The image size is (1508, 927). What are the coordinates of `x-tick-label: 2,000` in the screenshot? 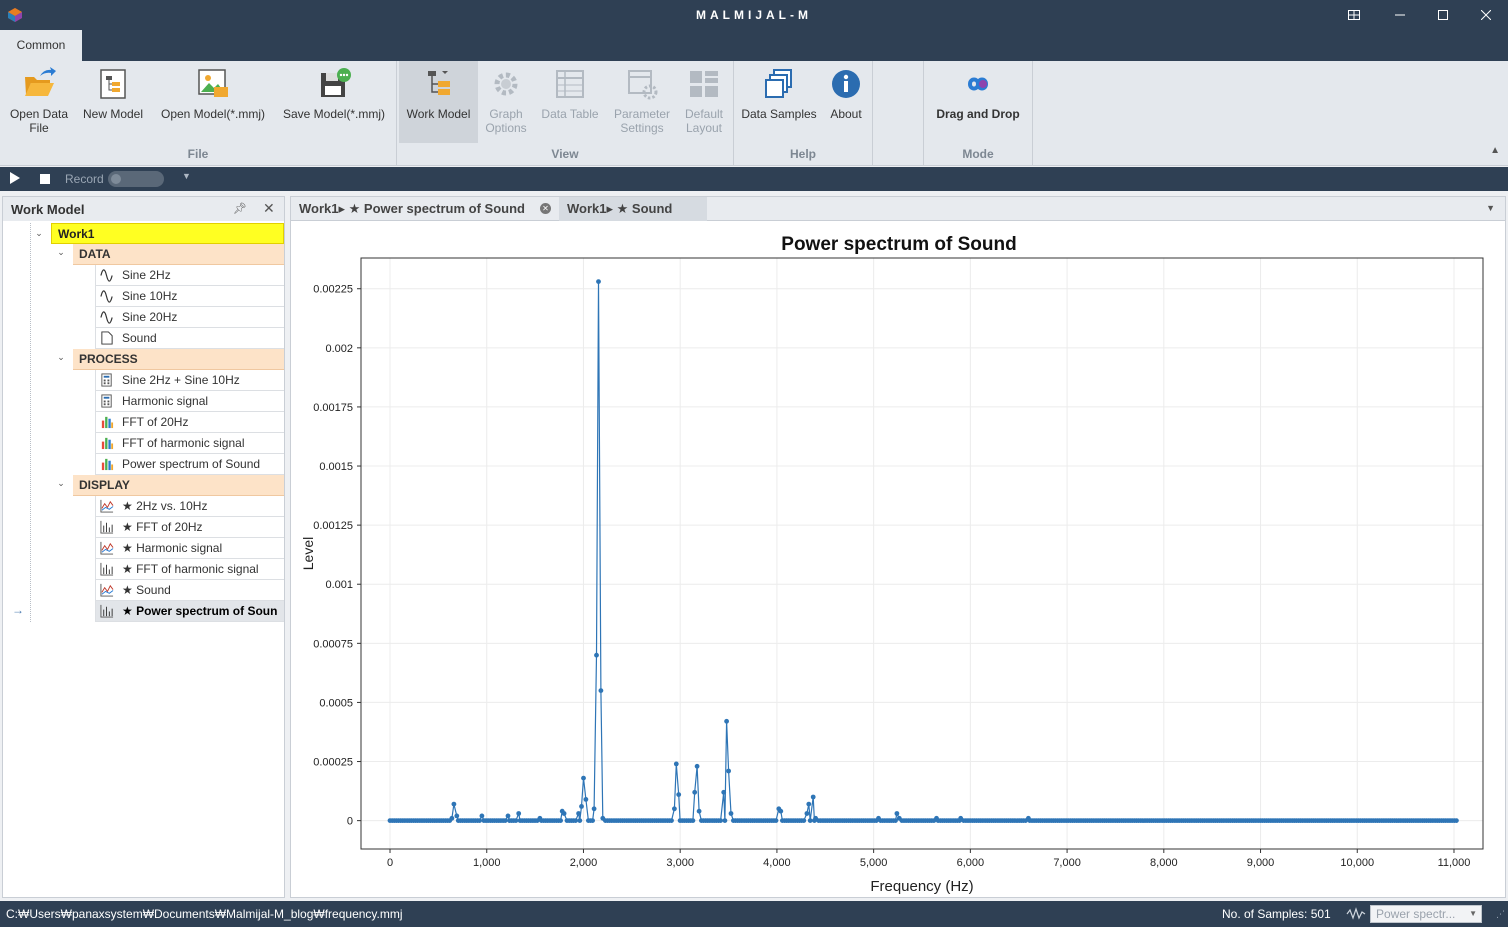 It's located at (584, 863).